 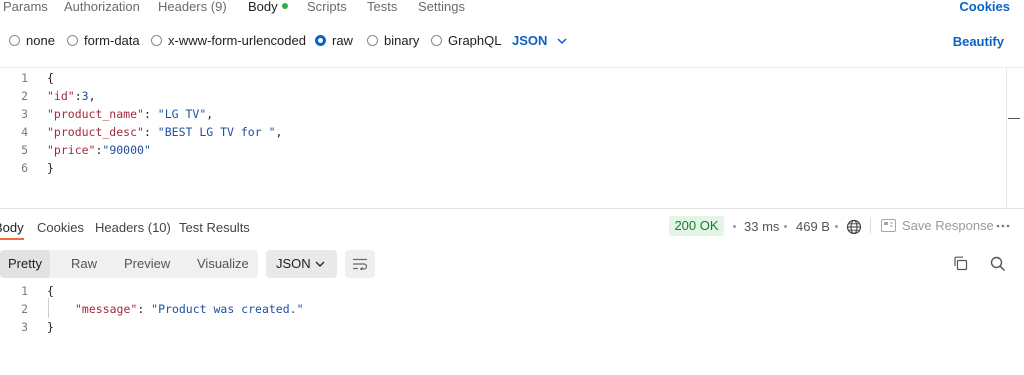 What do you see at coordinates (512, 208) in the screenshot?
I see `panel-divider` at bounding box center [512, 208].